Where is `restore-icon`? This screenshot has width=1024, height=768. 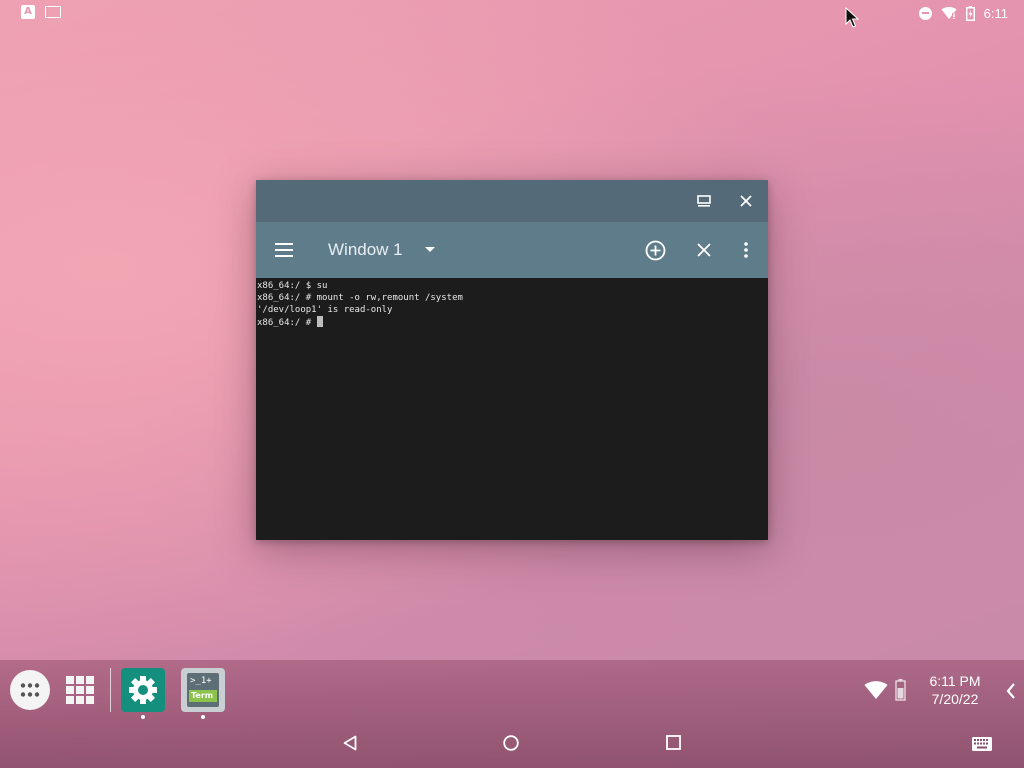 restore-icon is located at coordinates (704, 201).